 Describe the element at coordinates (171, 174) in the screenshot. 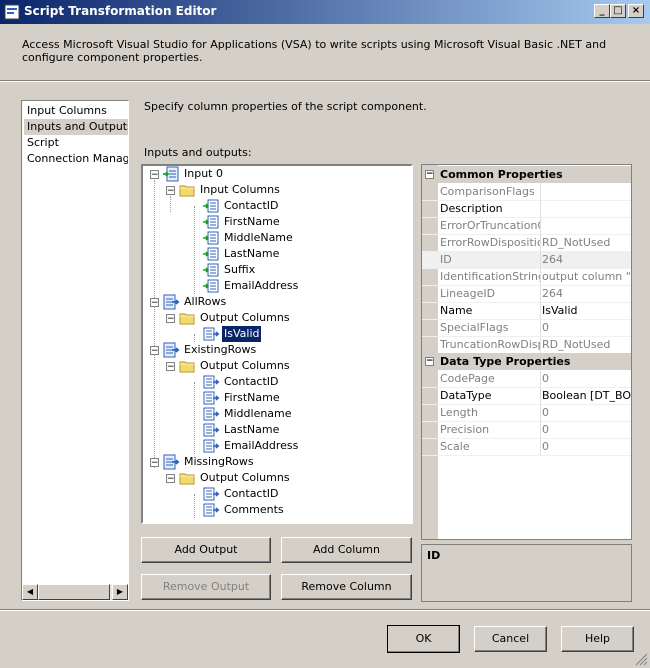

I see `input-icon` at that location.